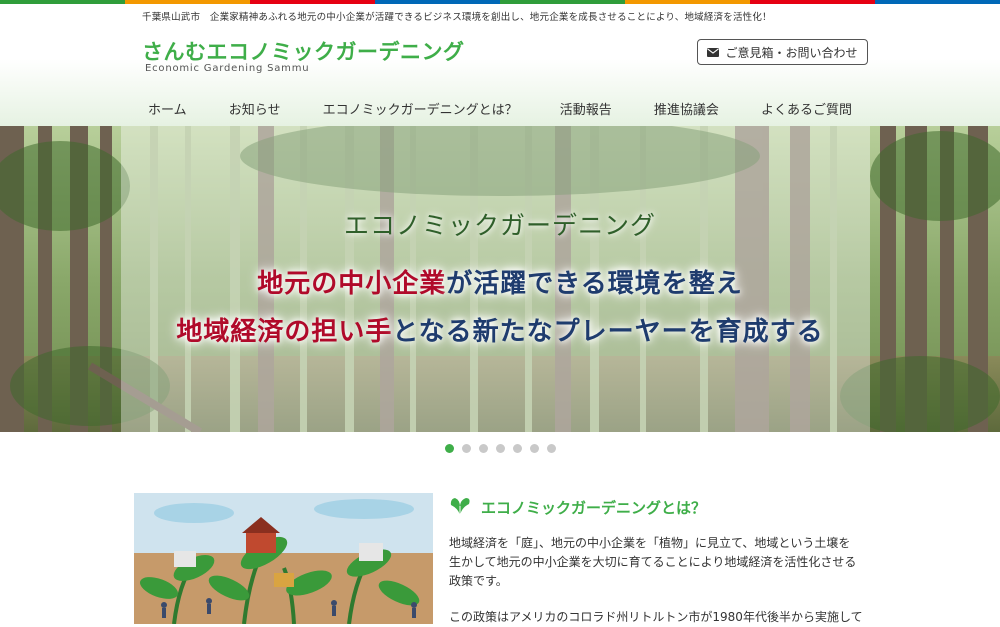 Image resolution: width=1000 pixels, height=627 pixels. I want to click on hero-line-1: 地元の中小企業が活躍できる環境を整え, so click(500, 281).